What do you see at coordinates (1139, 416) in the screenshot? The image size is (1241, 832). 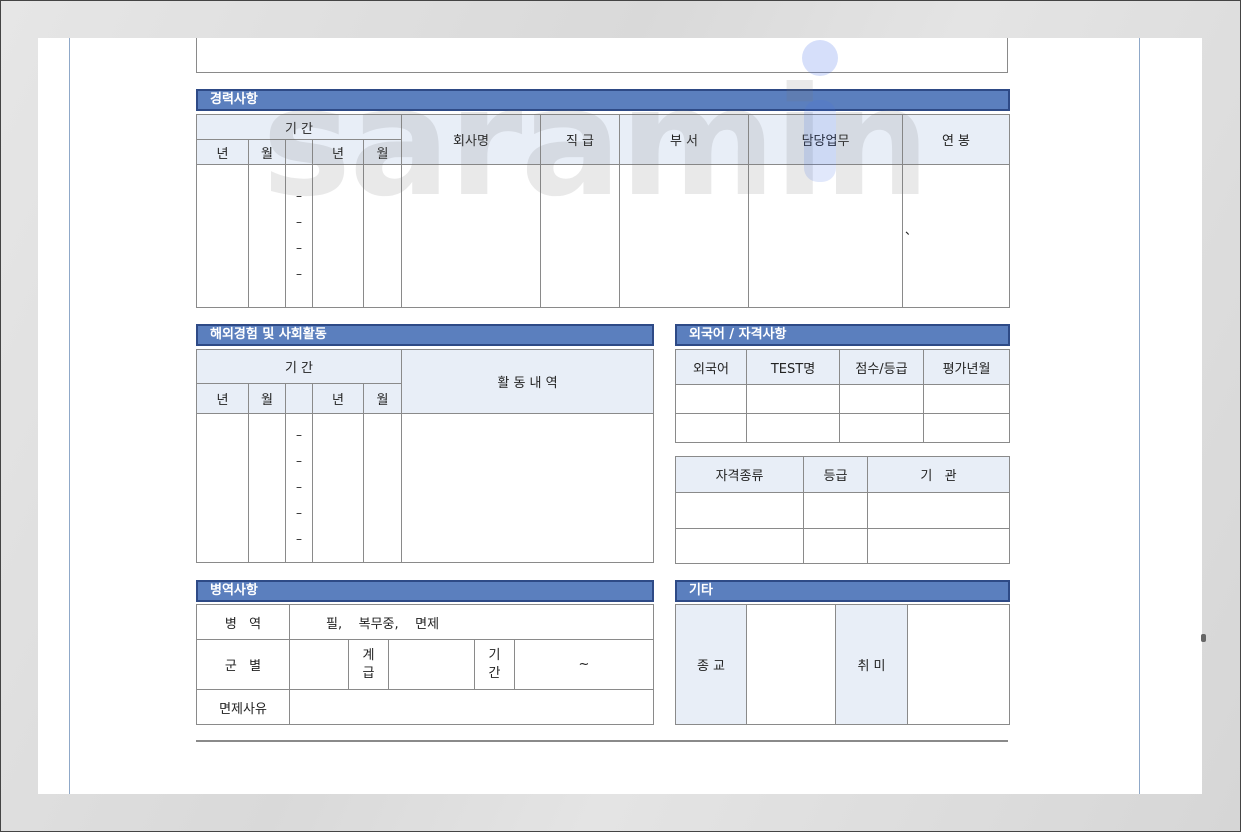 I see `right-margin-guide` at bounding box center [1139, 416].